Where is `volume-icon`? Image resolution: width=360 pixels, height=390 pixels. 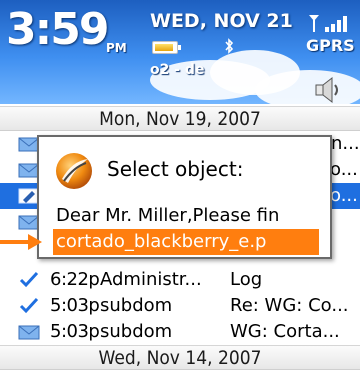 volume-icon is located at coordinates (329, 90).